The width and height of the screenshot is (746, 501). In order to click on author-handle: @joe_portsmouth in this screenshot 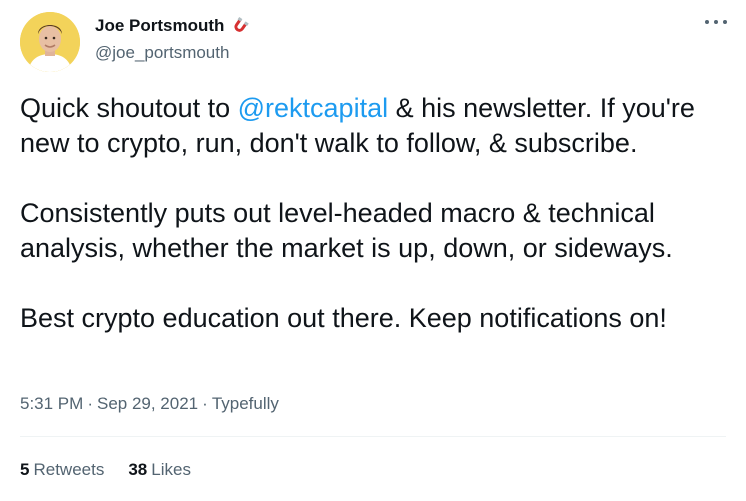, I will do `click(162, 53)`.